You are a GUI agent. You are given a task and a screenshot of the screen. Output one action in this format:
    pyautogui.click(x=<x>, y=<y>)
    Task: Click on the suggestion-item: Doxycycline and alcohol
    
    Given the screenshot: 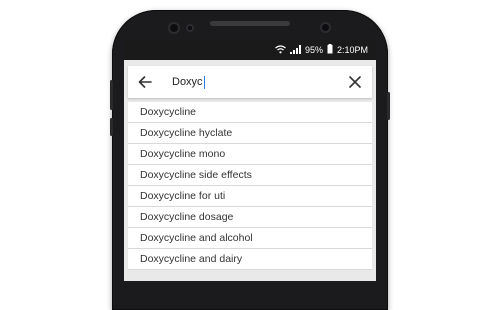 What is the action you would take?
    pyautogui.click(x=250, y=238)
    